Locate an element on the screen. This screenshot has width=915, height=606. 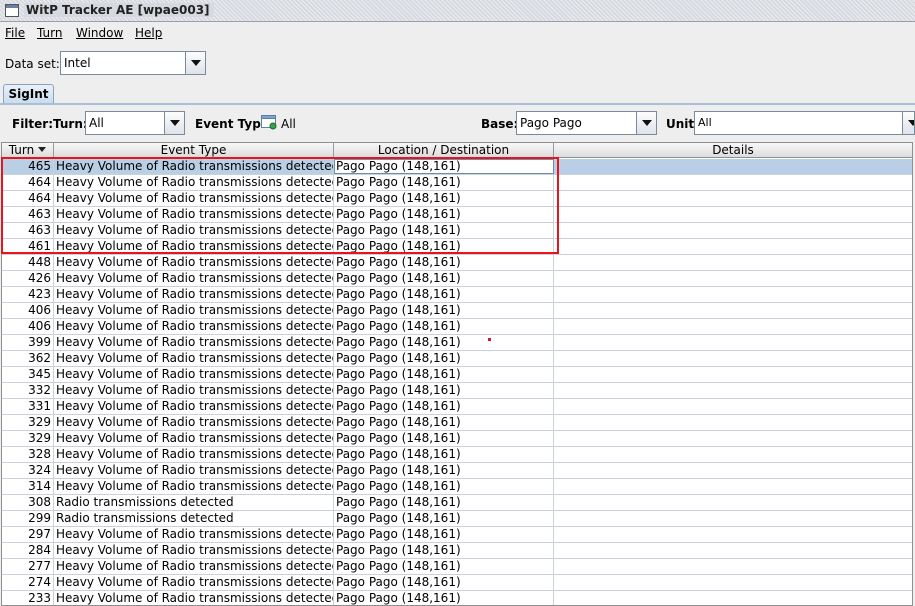
turn-cell: 297 is located at coordinates (28, 534).